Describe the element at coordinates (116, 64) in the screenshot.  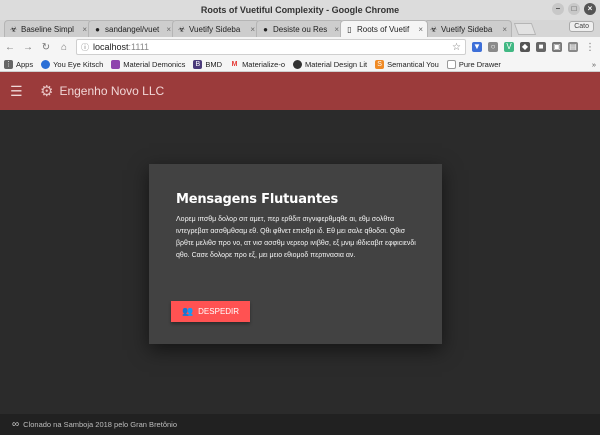
I see `square-icon` at that location.